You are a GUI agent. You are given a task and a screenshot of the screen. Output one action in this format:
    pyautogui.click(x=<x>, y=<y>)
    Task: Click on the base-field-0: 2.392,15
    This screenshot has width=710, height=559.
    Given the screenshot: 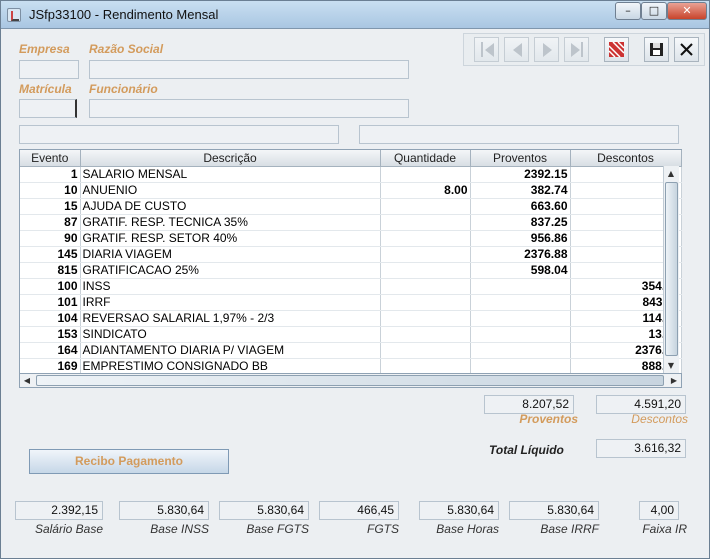 What is the action you would take?
    pyautogui.click(x=59, y=510)
    